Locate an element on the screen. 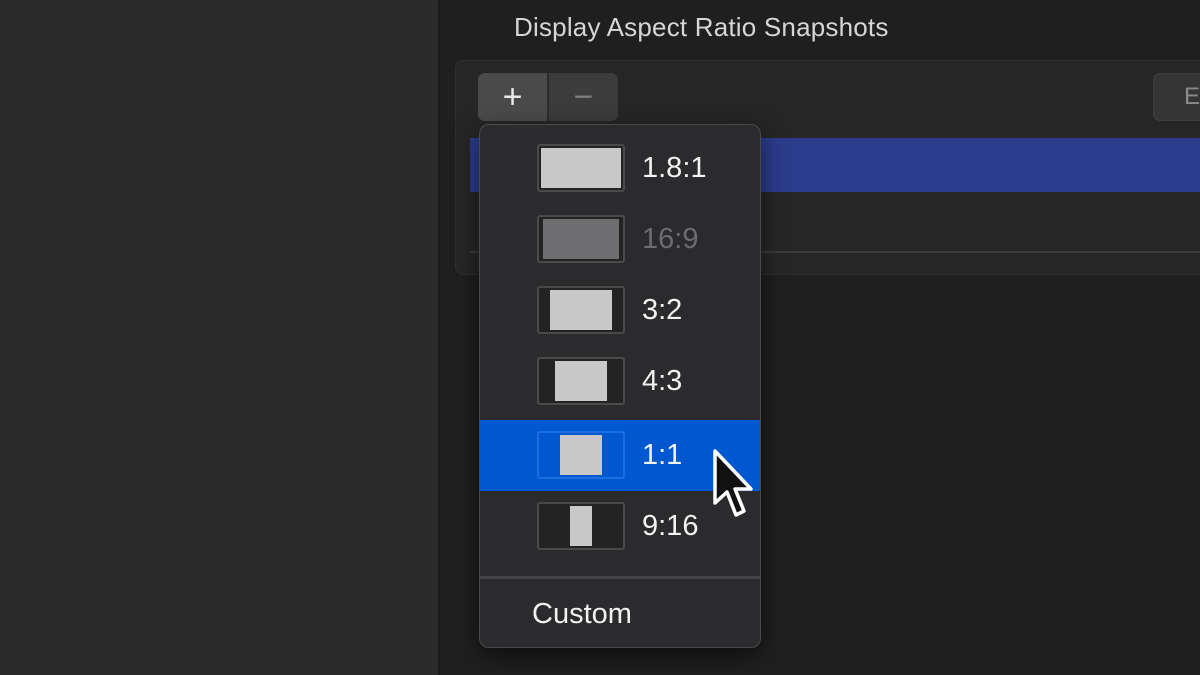  menu-item-aspect-ratio: 3:2 is located at coordinates (620, 310).